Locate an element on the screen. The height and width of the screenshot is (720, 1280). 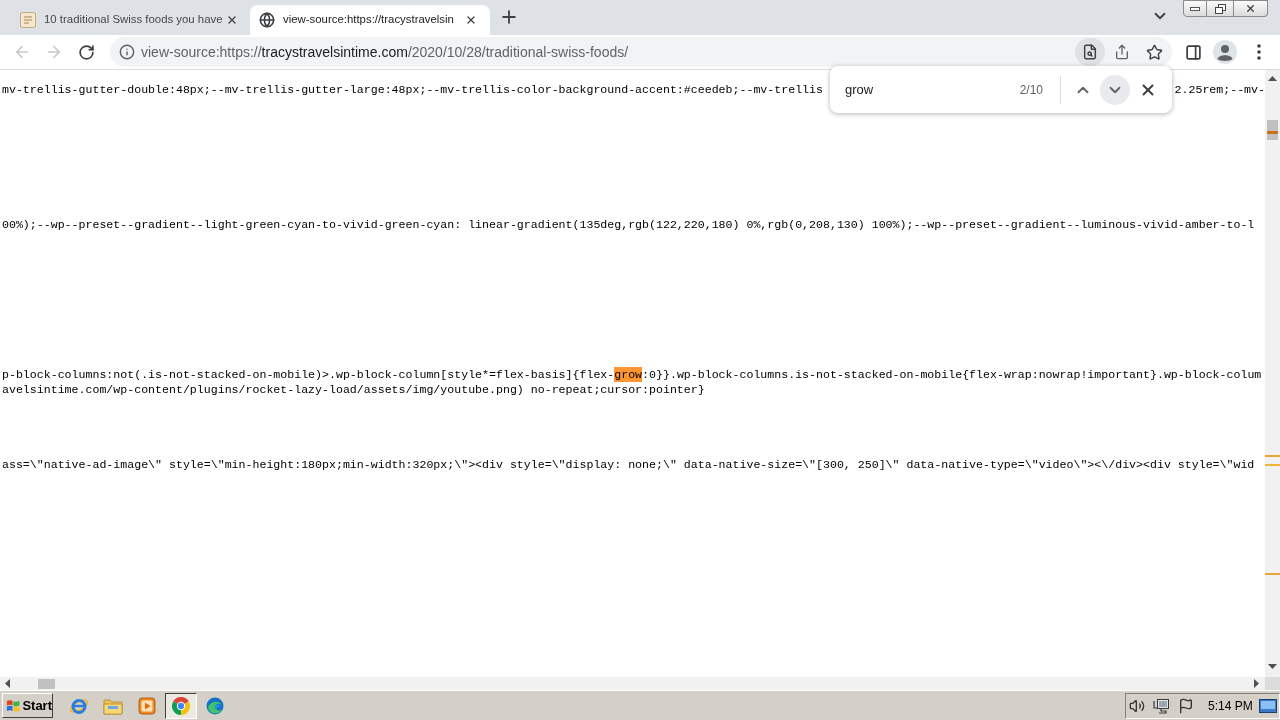
reload-icon is located at coordinates (86, 52).